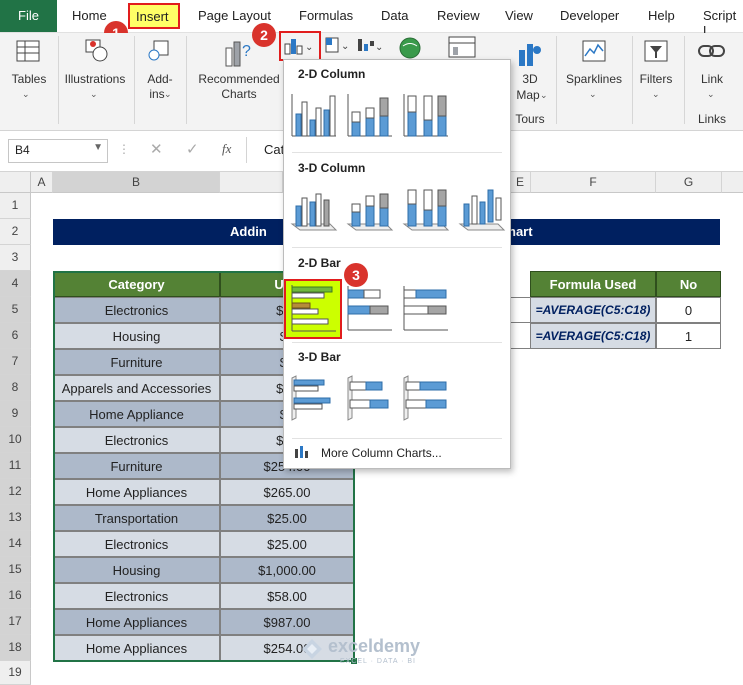 The width and height of the screenshot is (743, 685). What do you see at coordinates (136, 518) in the screenshot?
I see `category-cell: Transportation` at bounding box center [136, 518].